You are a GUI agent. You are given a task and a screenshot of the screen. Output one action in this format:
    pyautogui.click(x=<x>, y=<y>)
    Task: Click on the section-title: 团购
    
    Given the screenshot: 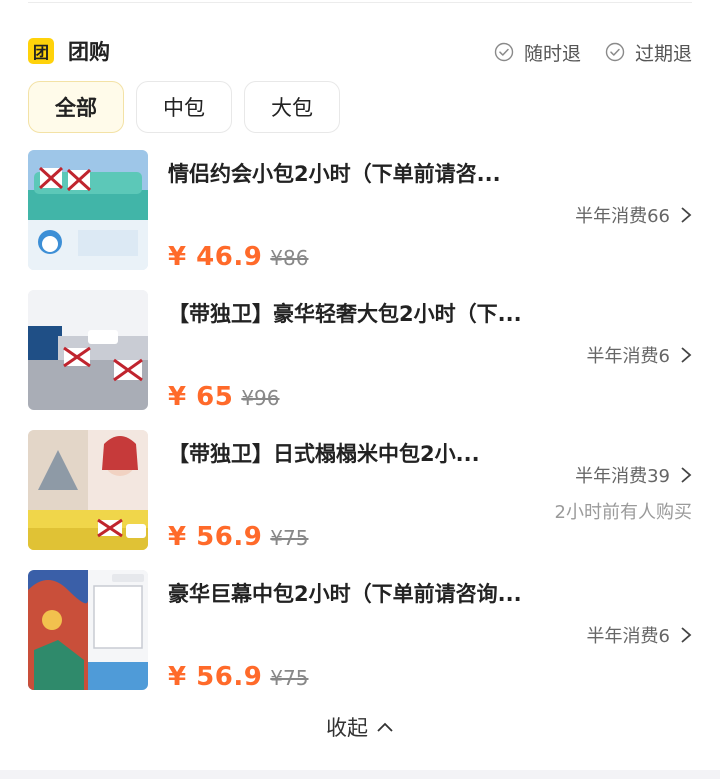 What is the action you would take?
    pyautogui.click(x=89, y=52)
    